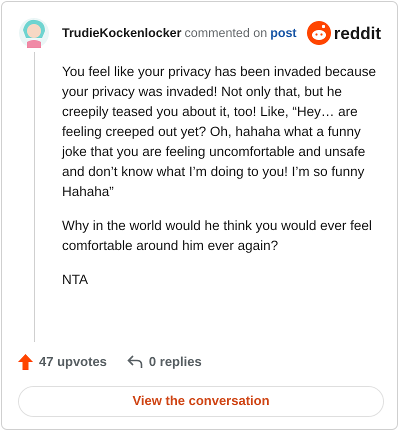 The height and width of the screenshot is (432, 400). I want to click on post-link: post, so click(283, 33).